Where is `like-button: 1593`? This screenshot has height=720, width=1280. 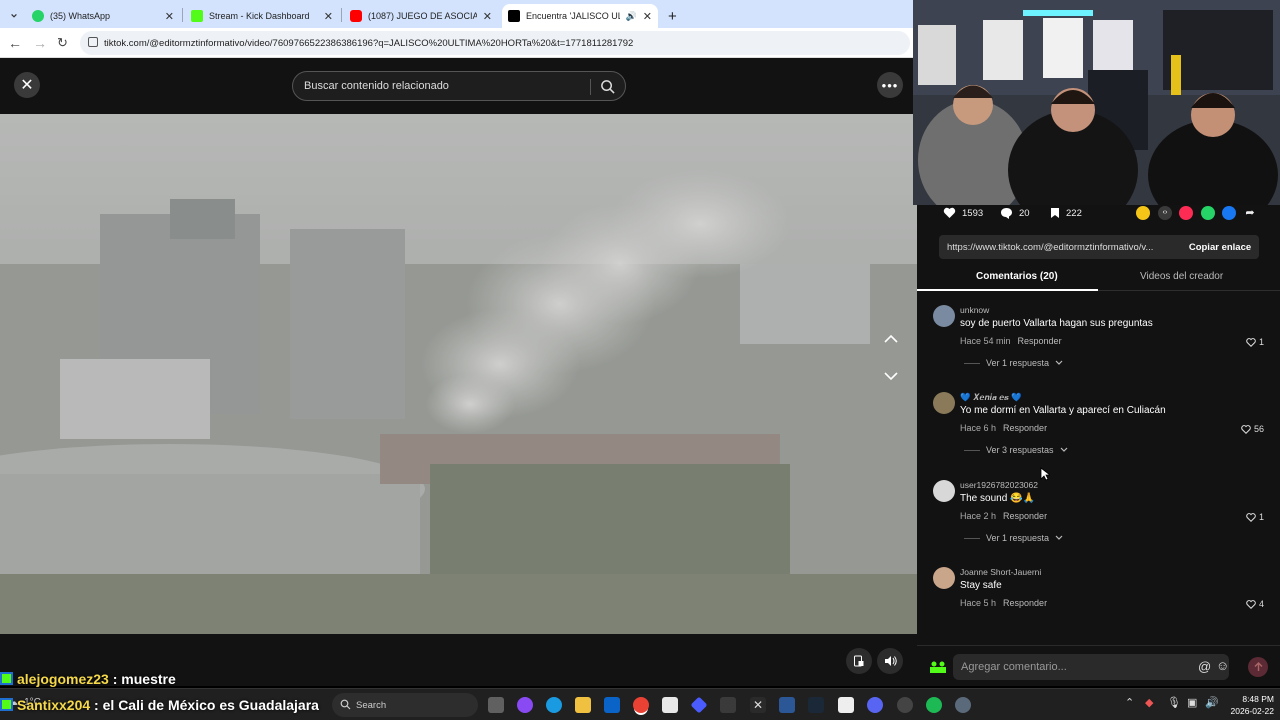
like-button: 1593 is located at coordinates (963, 213).